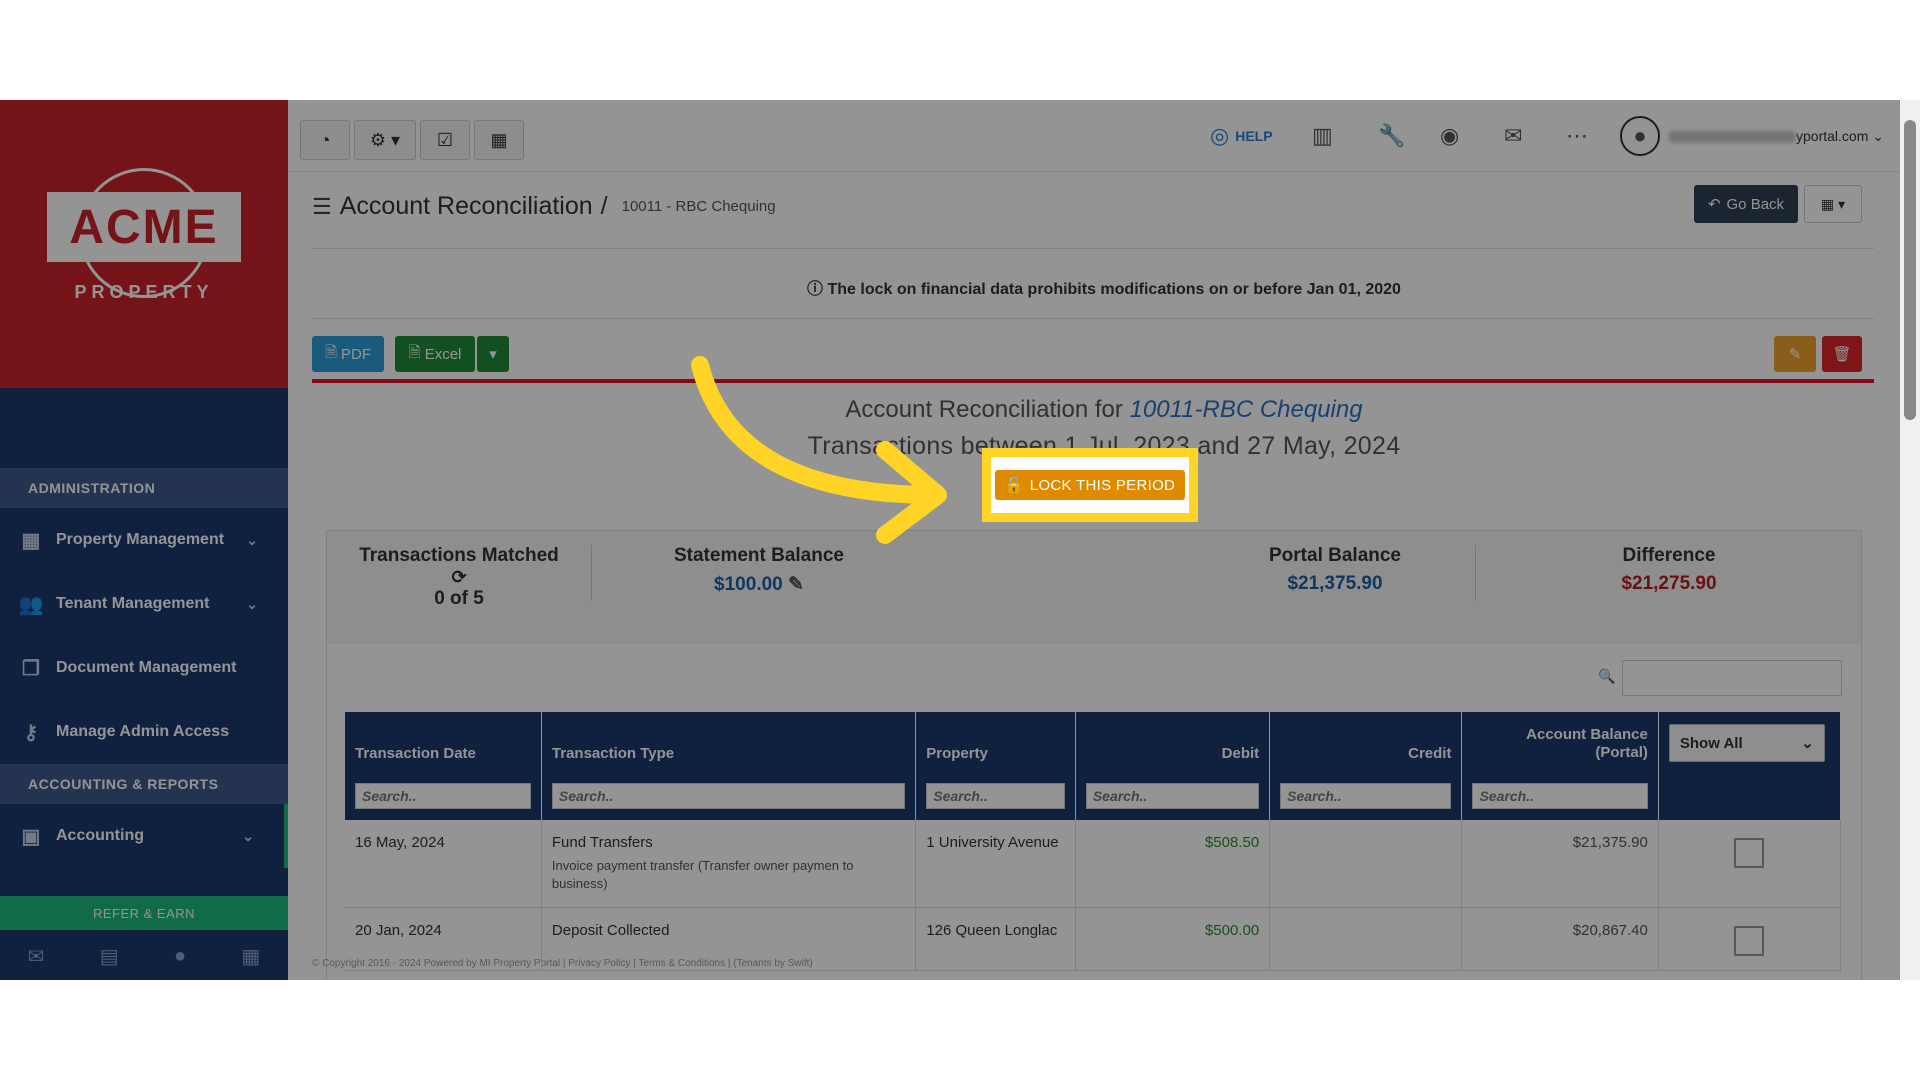 This screenshot has width=1920, height=1080. What do you see at coordinates (1102, 485) in the screenshot?
I see `lock-period-label: LOCK THIS PERIOD` at bounding box center [1102, 485].